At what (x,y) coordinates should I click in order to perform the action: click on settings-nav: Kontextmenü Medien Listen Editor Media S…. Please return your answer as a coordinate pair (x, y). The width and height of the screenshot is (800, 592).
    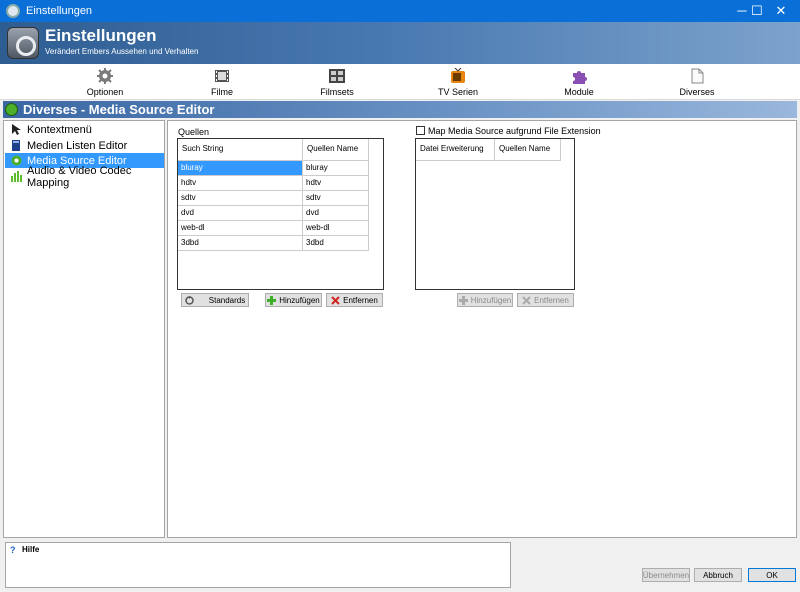
    Looking at the image, I should click on (84, 329).